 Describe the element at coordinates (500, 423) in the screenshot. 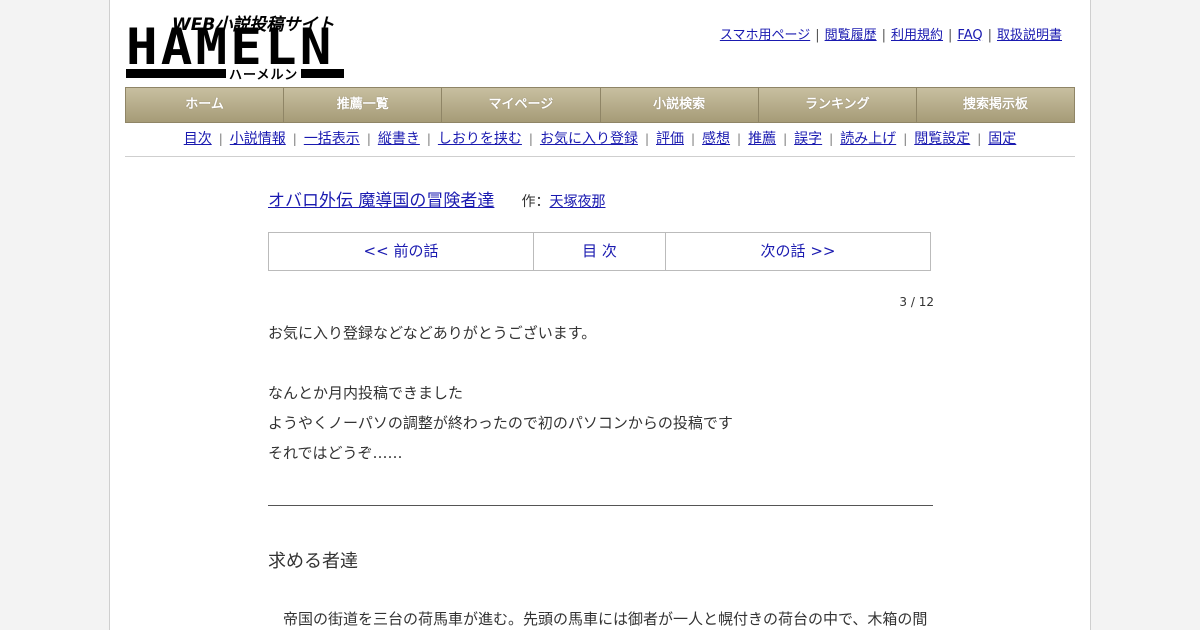

I see `preface-line: ようやくノーパソの調整が終わったので初のパソコンからの投稿です` at that location.